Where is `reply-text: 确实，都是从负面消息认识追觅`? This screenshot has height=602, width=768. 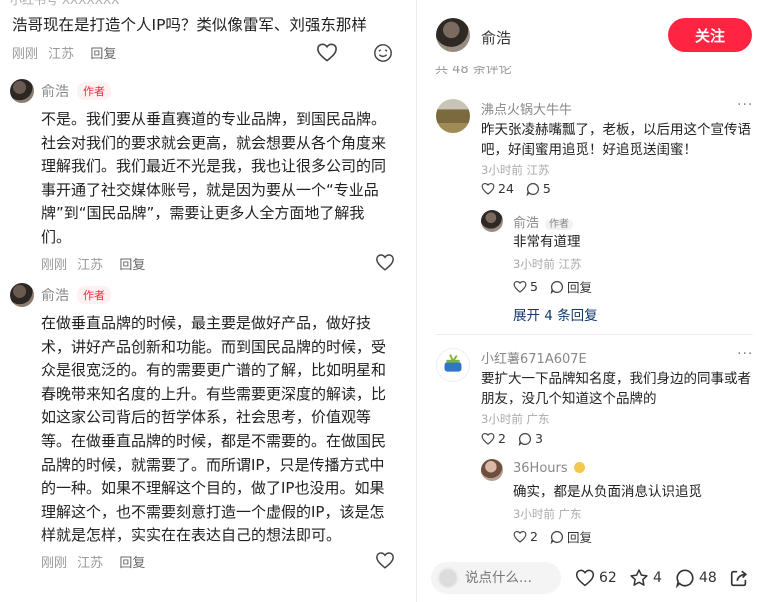
reply-text: 确实，都是从负面消息认识追觅 is located at coordinates (607, 492).